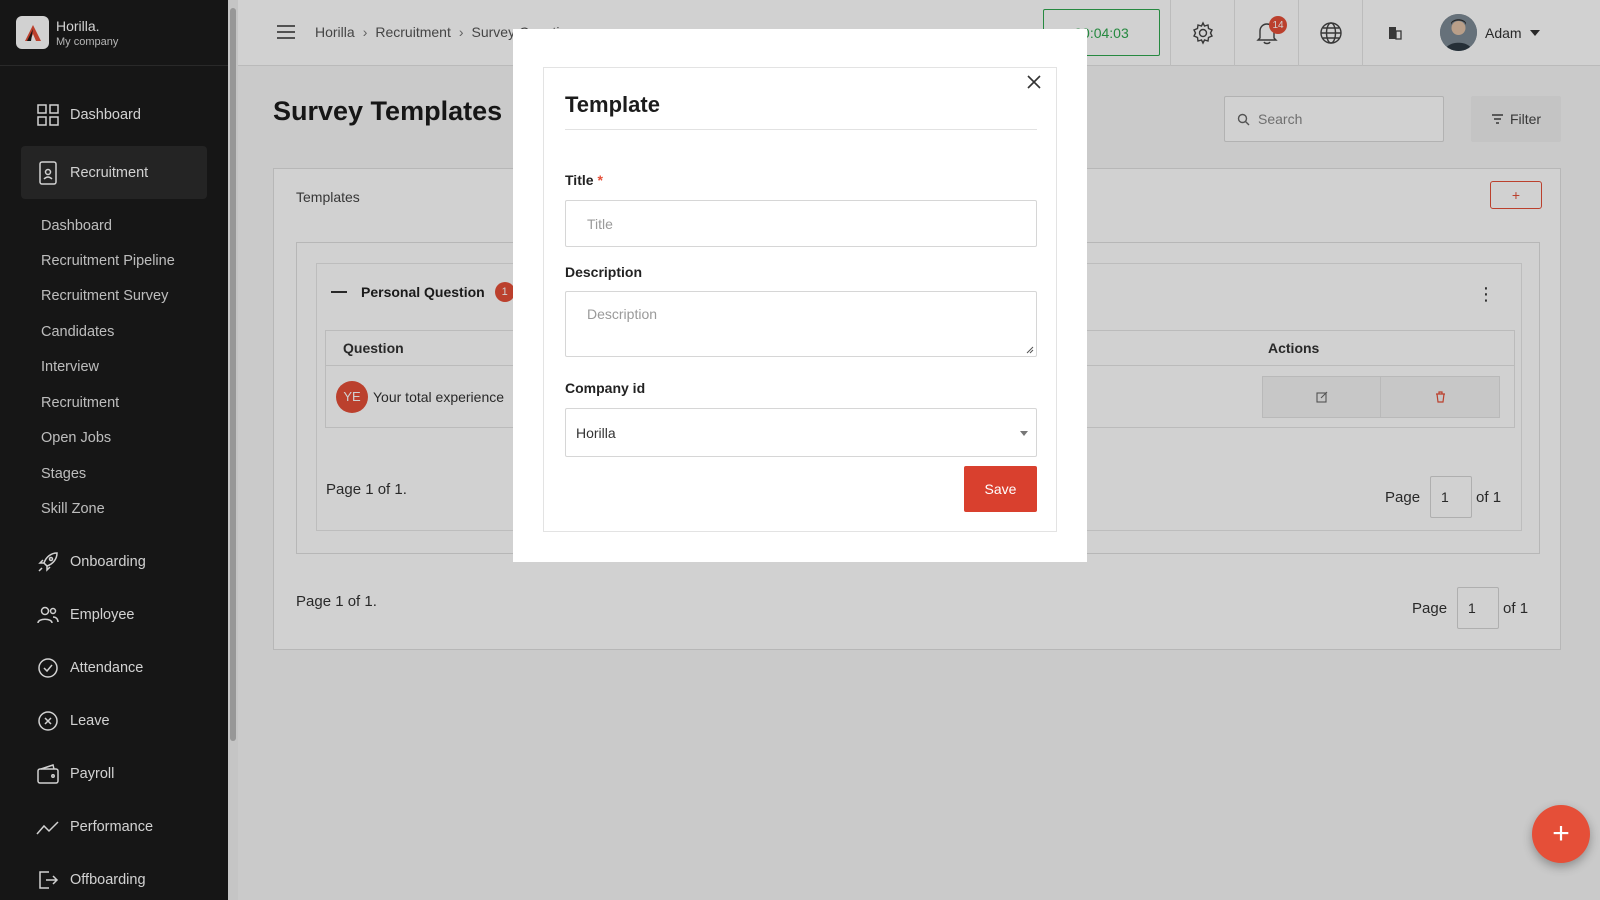  I want to click on close-icon, so click(1034, 82).